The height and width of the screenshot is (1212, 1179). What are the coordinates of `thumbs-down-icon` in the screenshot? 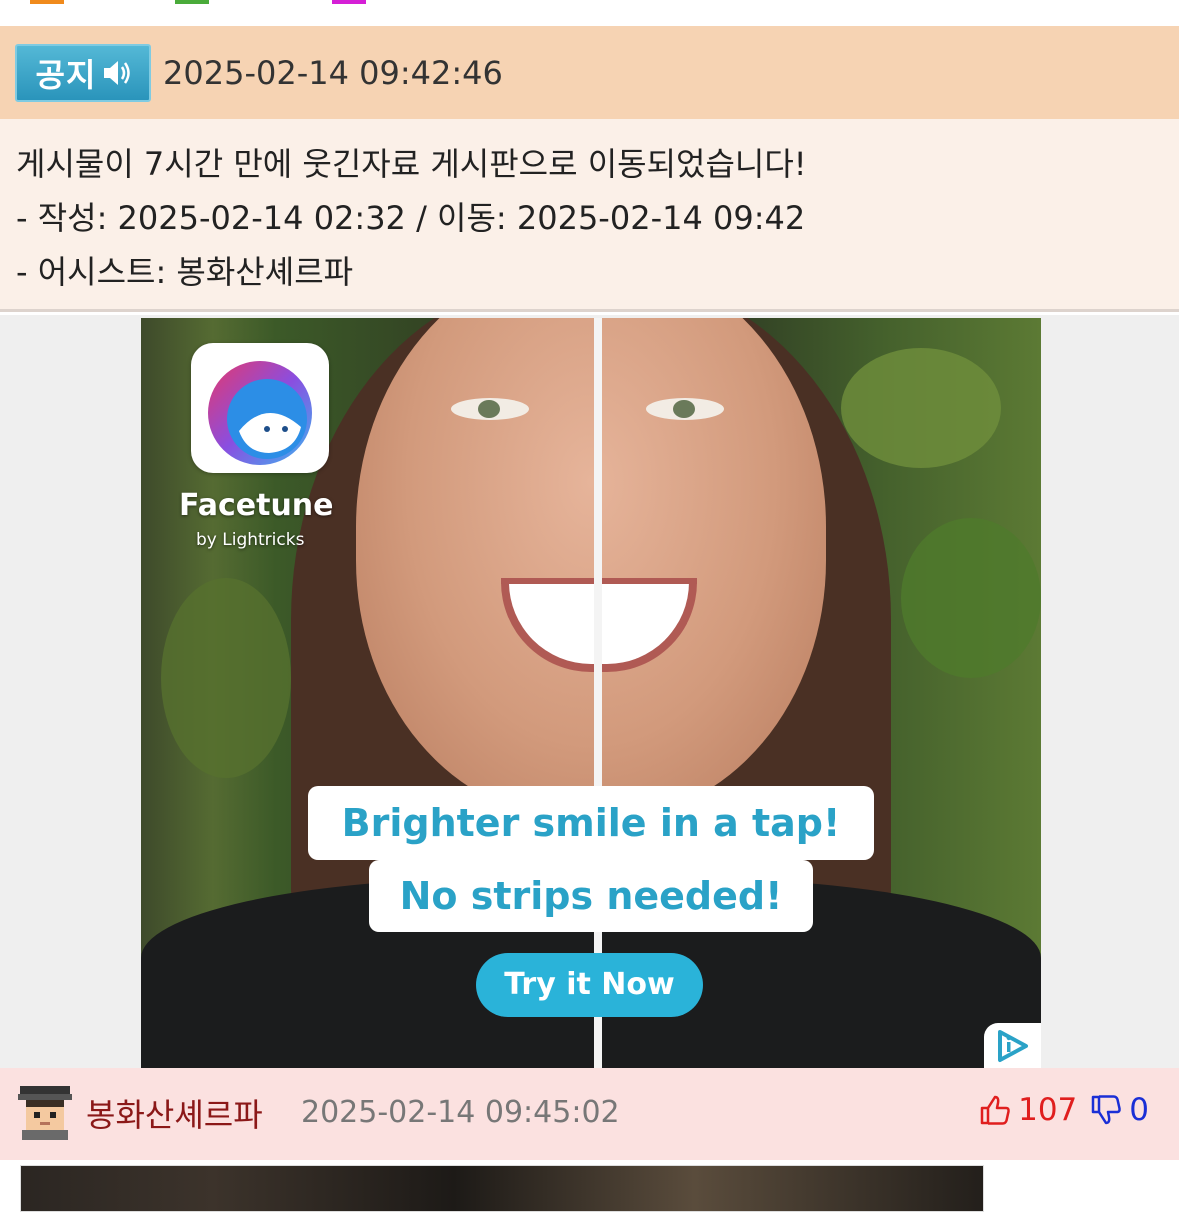 It's located at (1106, 1110).